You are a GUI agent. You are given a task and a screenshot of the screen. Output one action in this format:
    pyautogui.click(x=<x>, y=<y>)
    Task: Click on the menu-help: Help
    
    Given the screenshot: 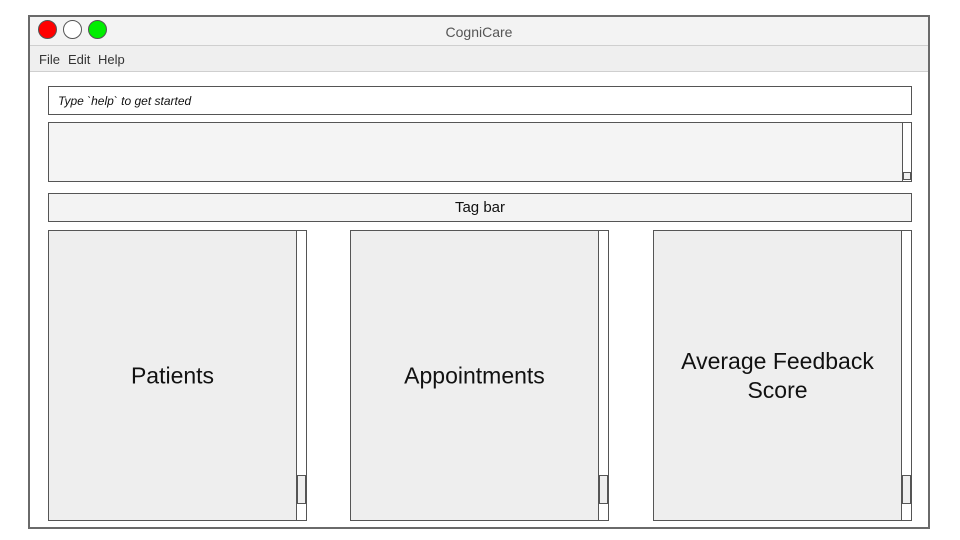 What is the action you would take?
    pyautogui.click(x=111, y=59)
    